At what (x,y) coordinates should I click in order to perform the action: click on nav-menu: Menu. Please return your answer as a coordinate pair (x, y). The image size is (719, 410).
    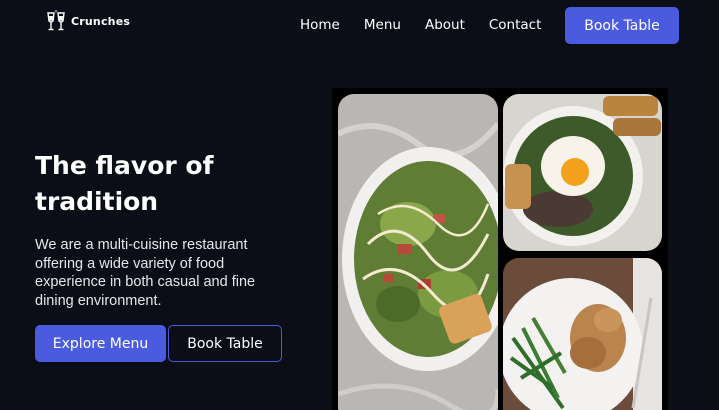
    Looking at the image, I should click on (382, 25).